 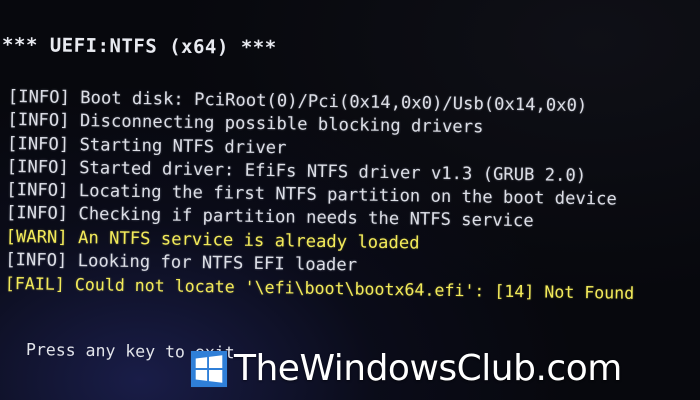 I want to click on site-watermark: TheWindowsClub.com, so click(x=406, y=368).